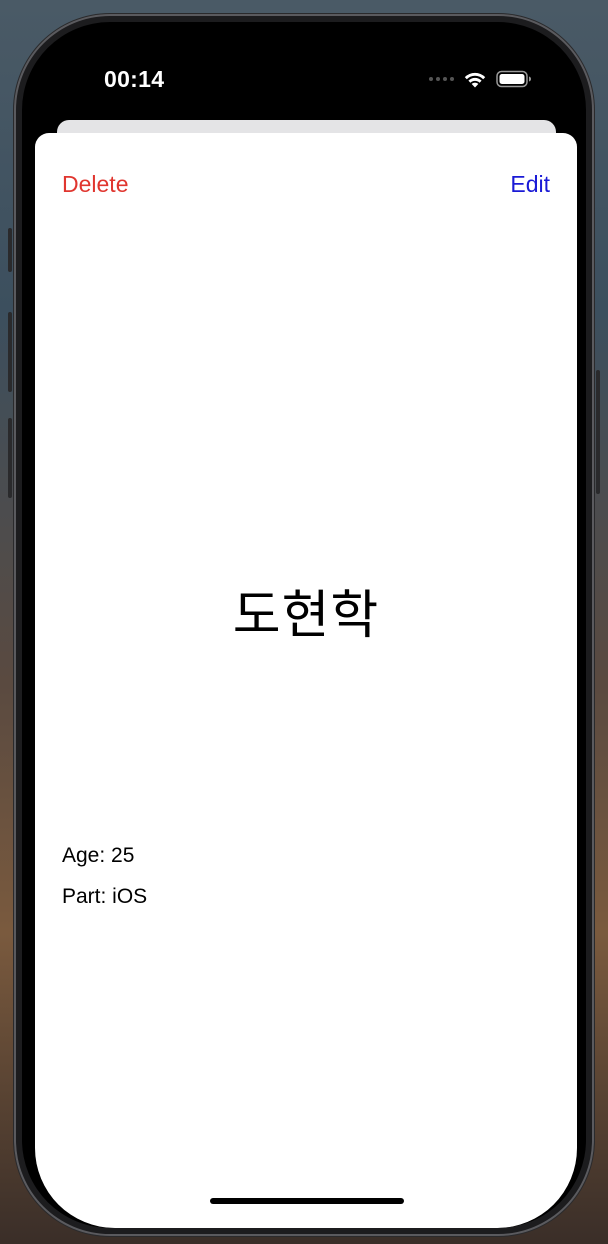 This screenshot has width=608, height=1244. What do you see at coordinates (513, 79) in the screenshot?
I see `battery-icon` at bounding box center [513, 79].